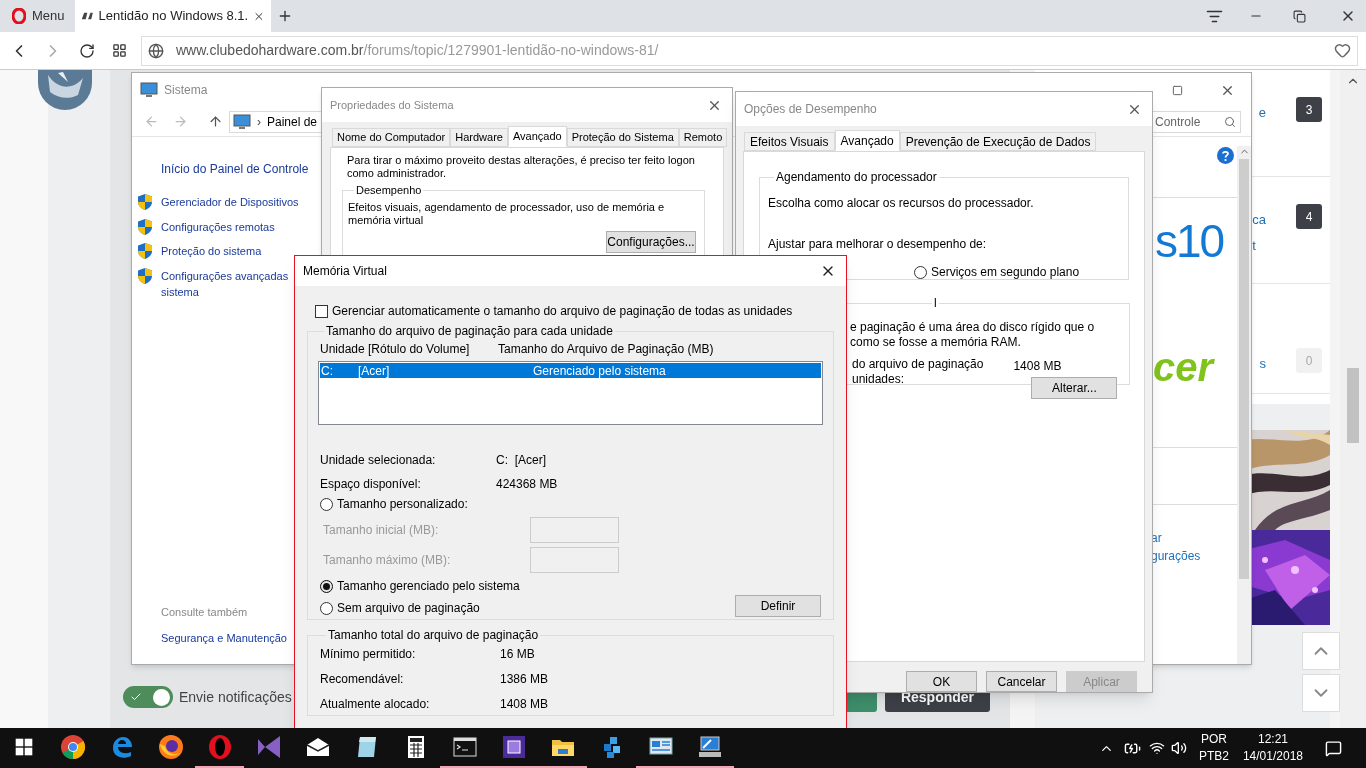  Describe the element at coordinates (570, 393) in the screenshot. I see `drive-list: C: [Acer] Gerenciado pelo sistema` at that location.